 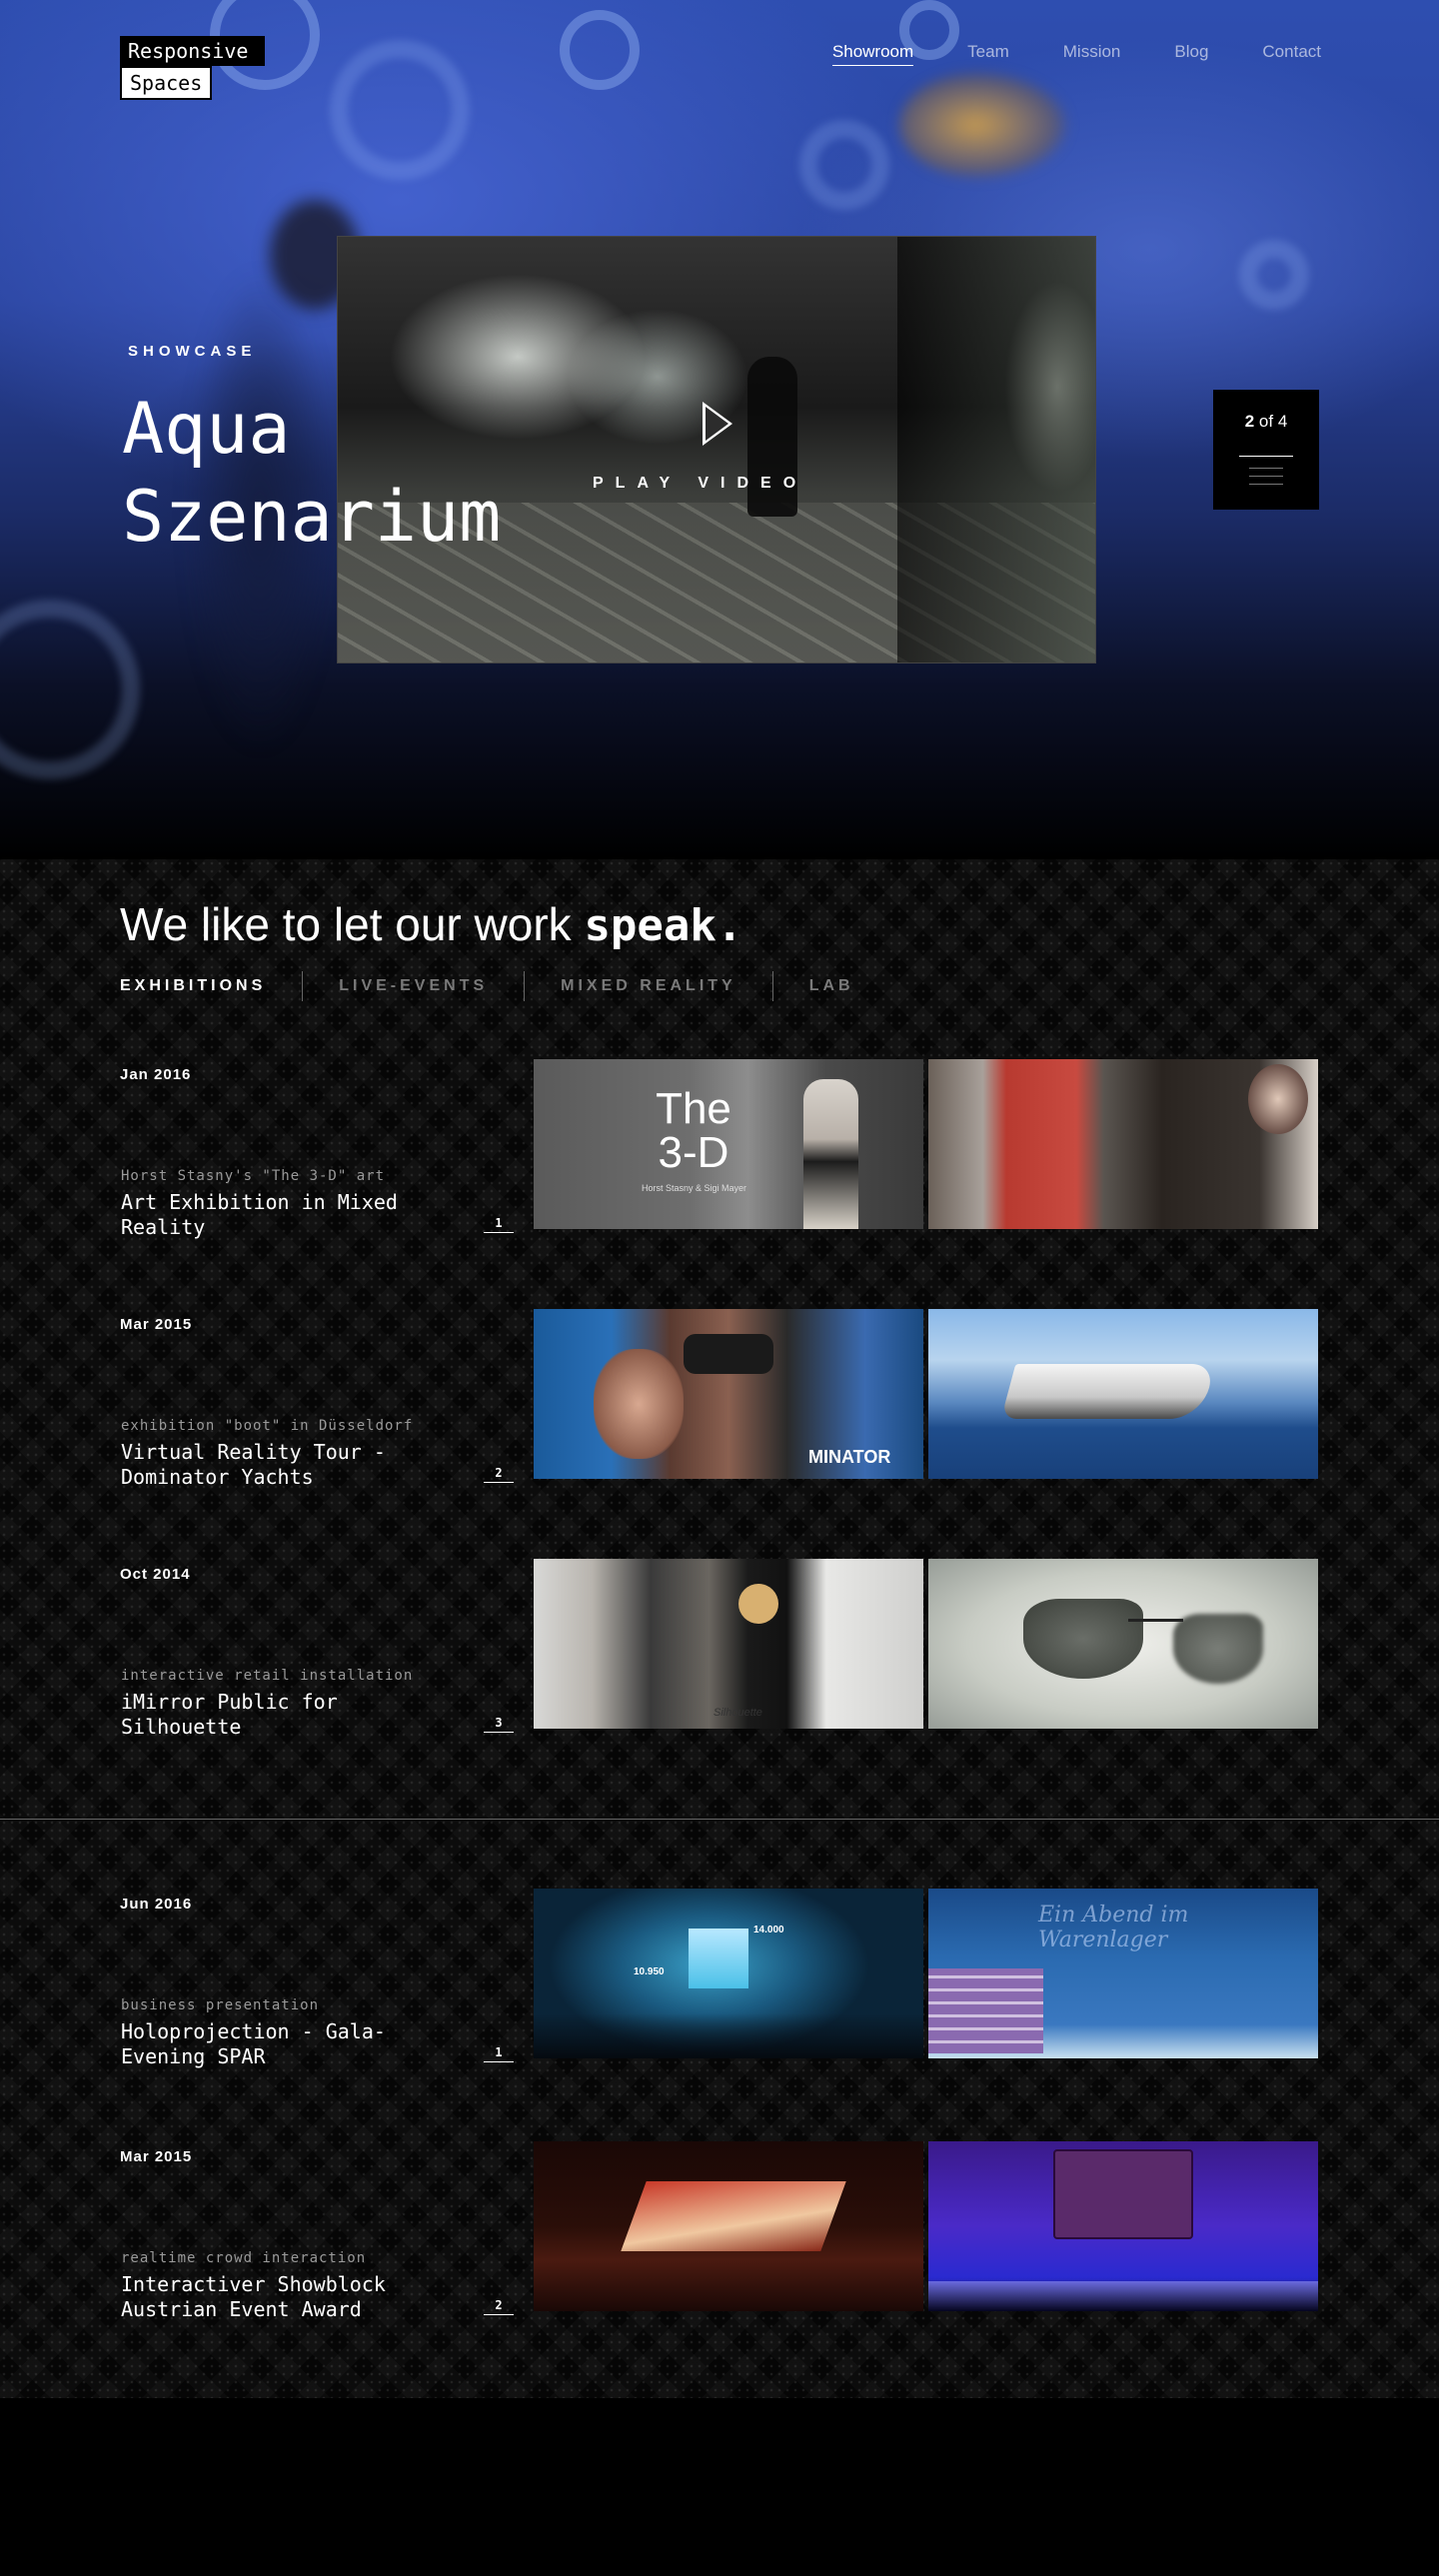 What do you see at coordinates (984, 125) in the screenshot?
I see `fish-decoration` at bounding box center [984, 125].